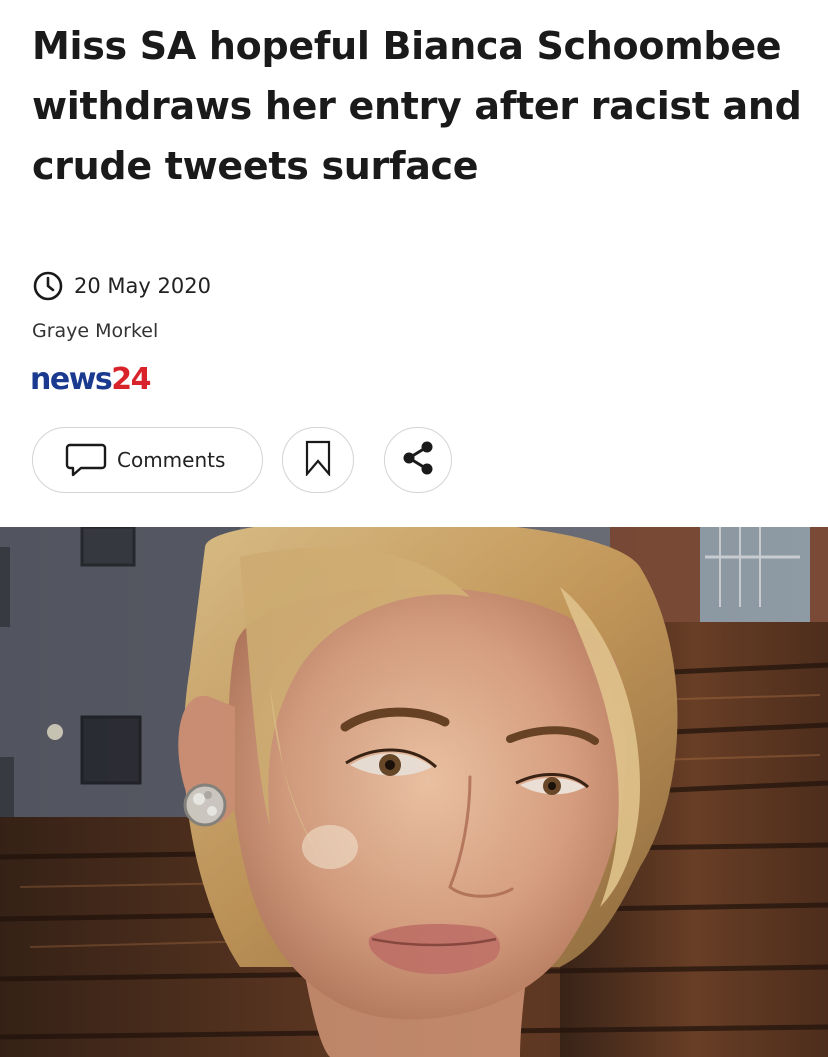  Describe the element at coordinates (71, 379) in the screenshot. I see `logo-news-text: news` at that location.